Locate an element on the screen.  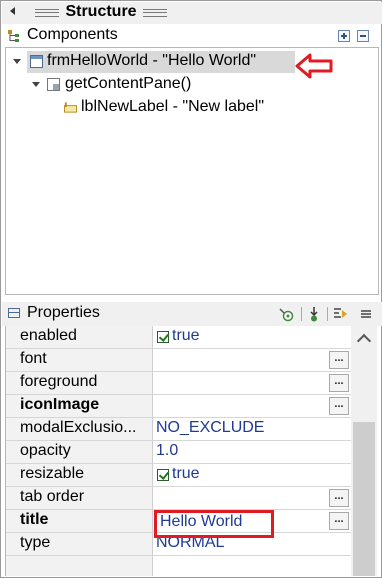
property-name: font is located at coordinates (33, 358).